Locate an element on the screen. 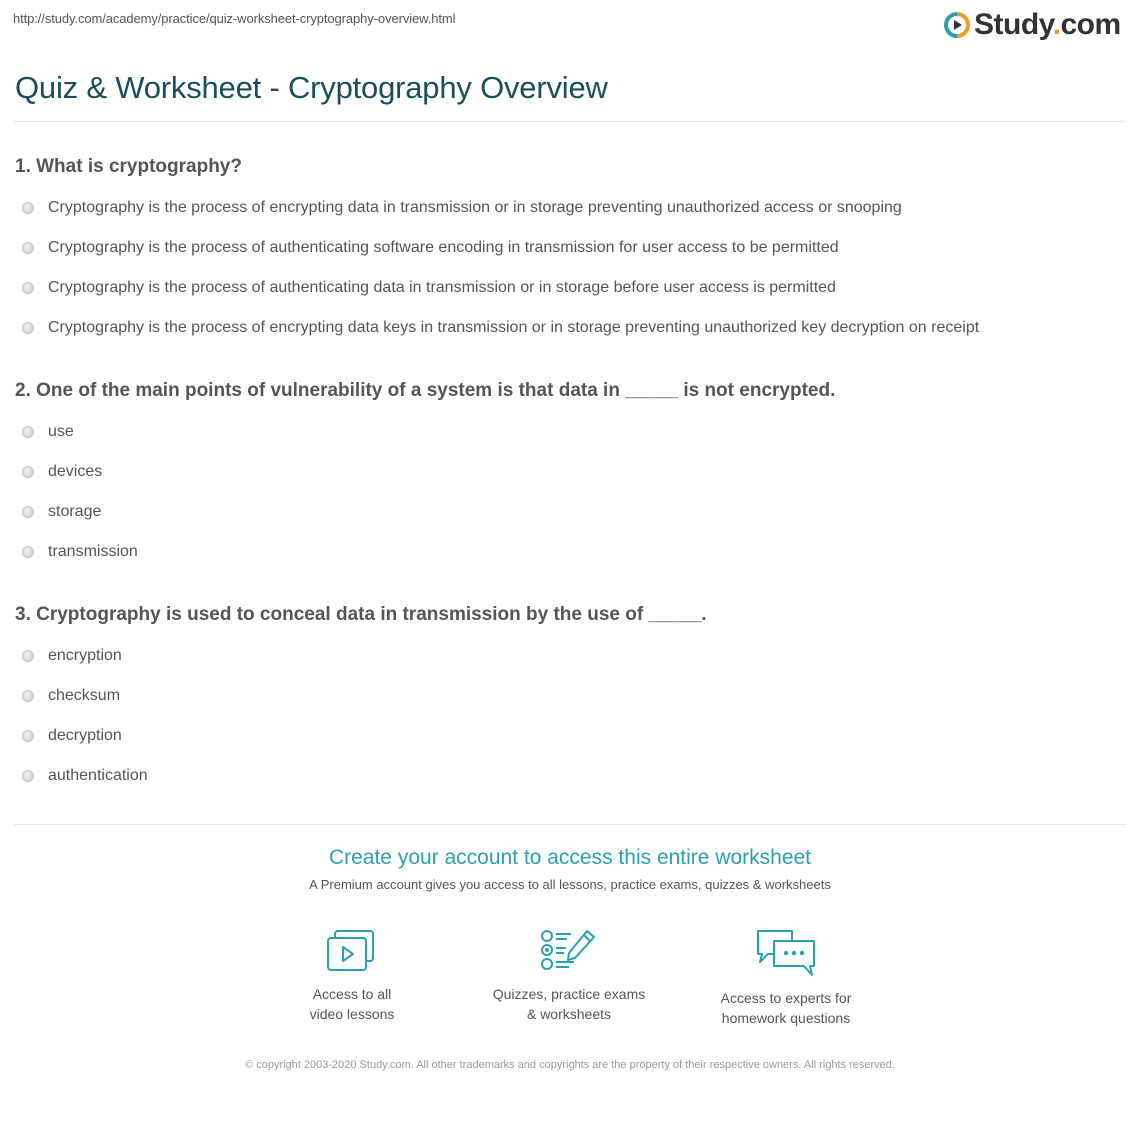  feature-label-line1: Access to experts for is located at coordinates (786, 998).